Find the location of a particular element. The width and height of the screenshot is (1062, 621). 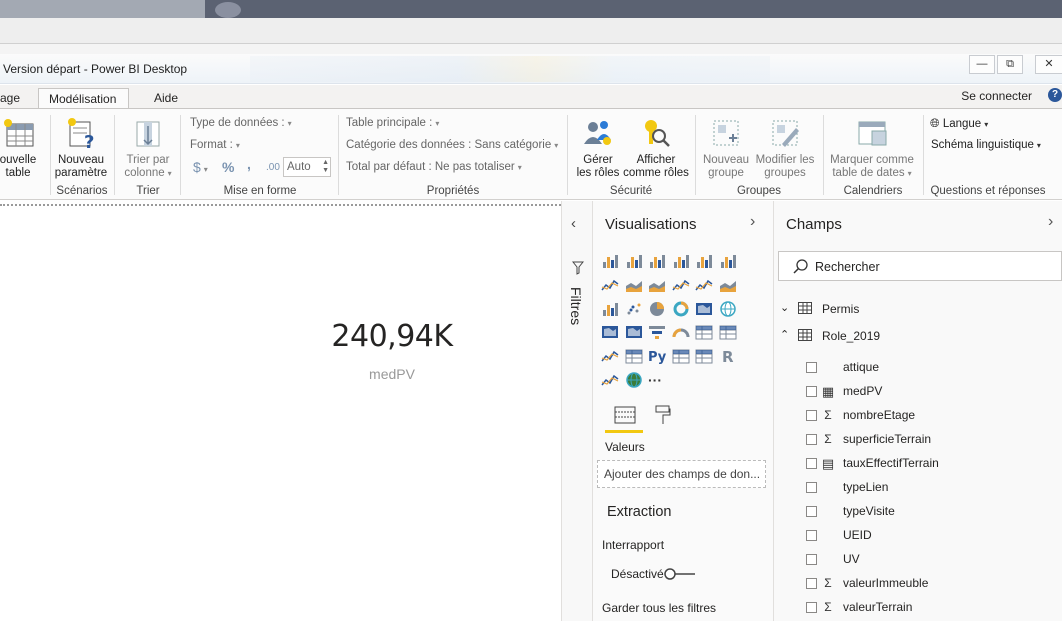

donut-chart-icon is located at coordinates (681, 309).